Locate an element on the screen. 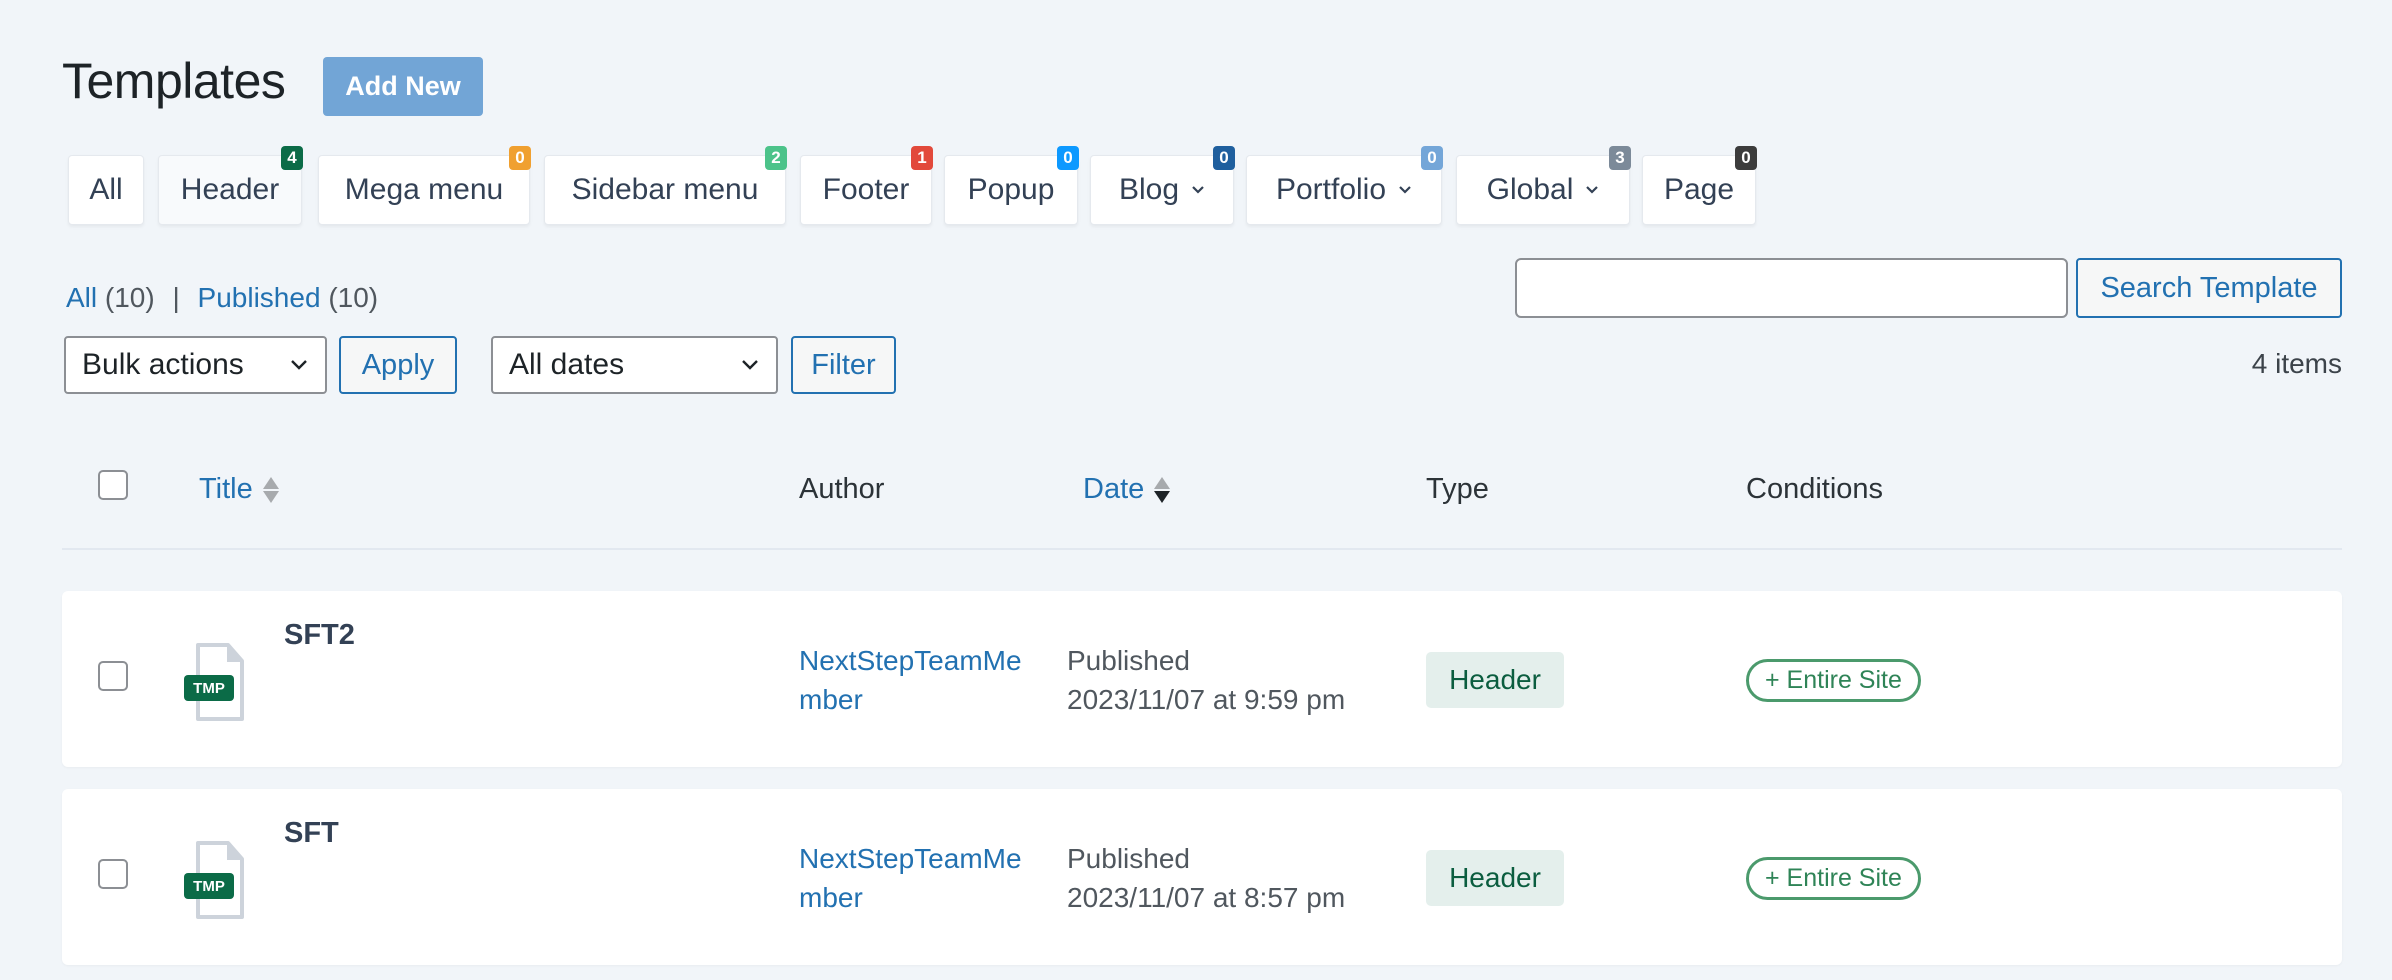 This screenshot has width=2392, height=980. tab-footer: Footer 1 is located at coordinates (866, 185).